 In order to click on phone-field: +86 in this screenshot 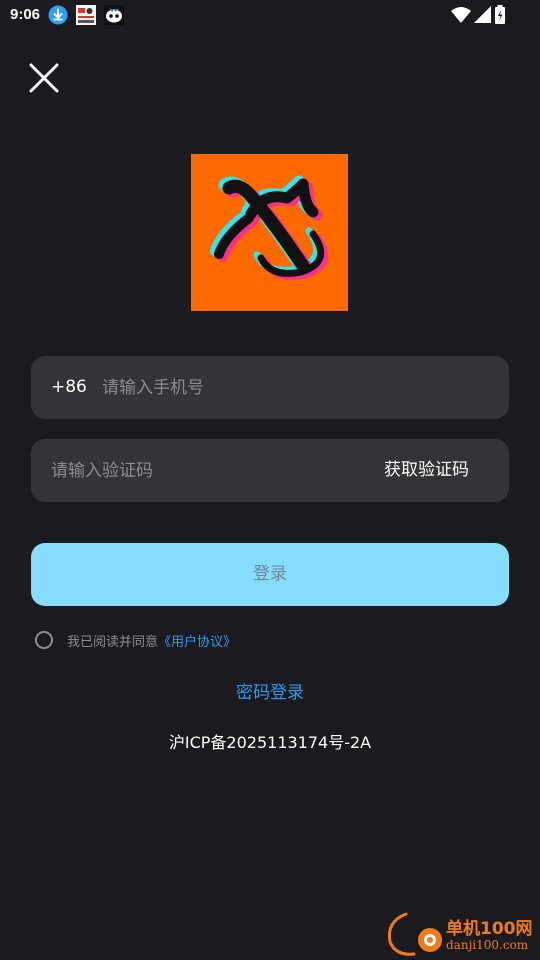, I will do `click(270, 387)`.